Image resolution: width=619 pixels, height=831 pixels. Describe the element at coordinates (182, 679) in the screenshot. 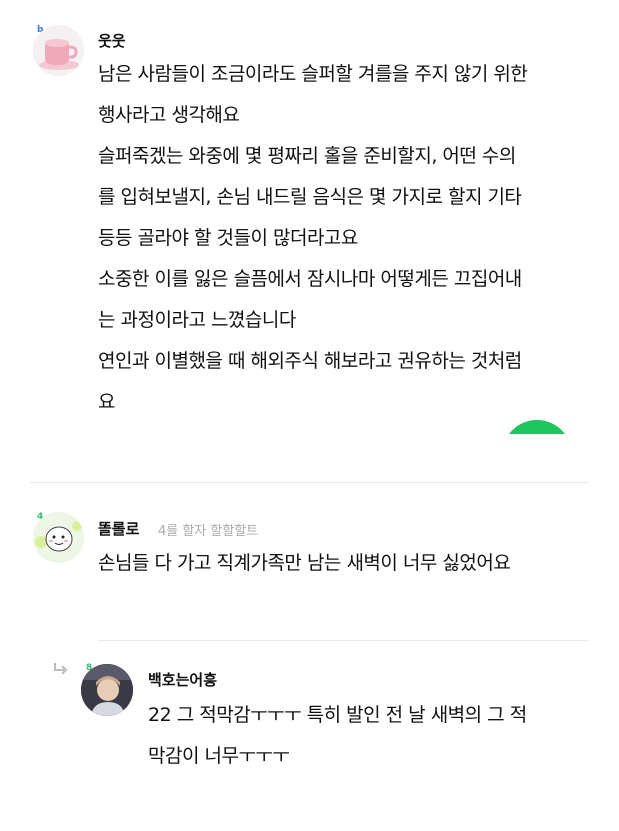

I see `reply-author: 백호는어흥` at that location.